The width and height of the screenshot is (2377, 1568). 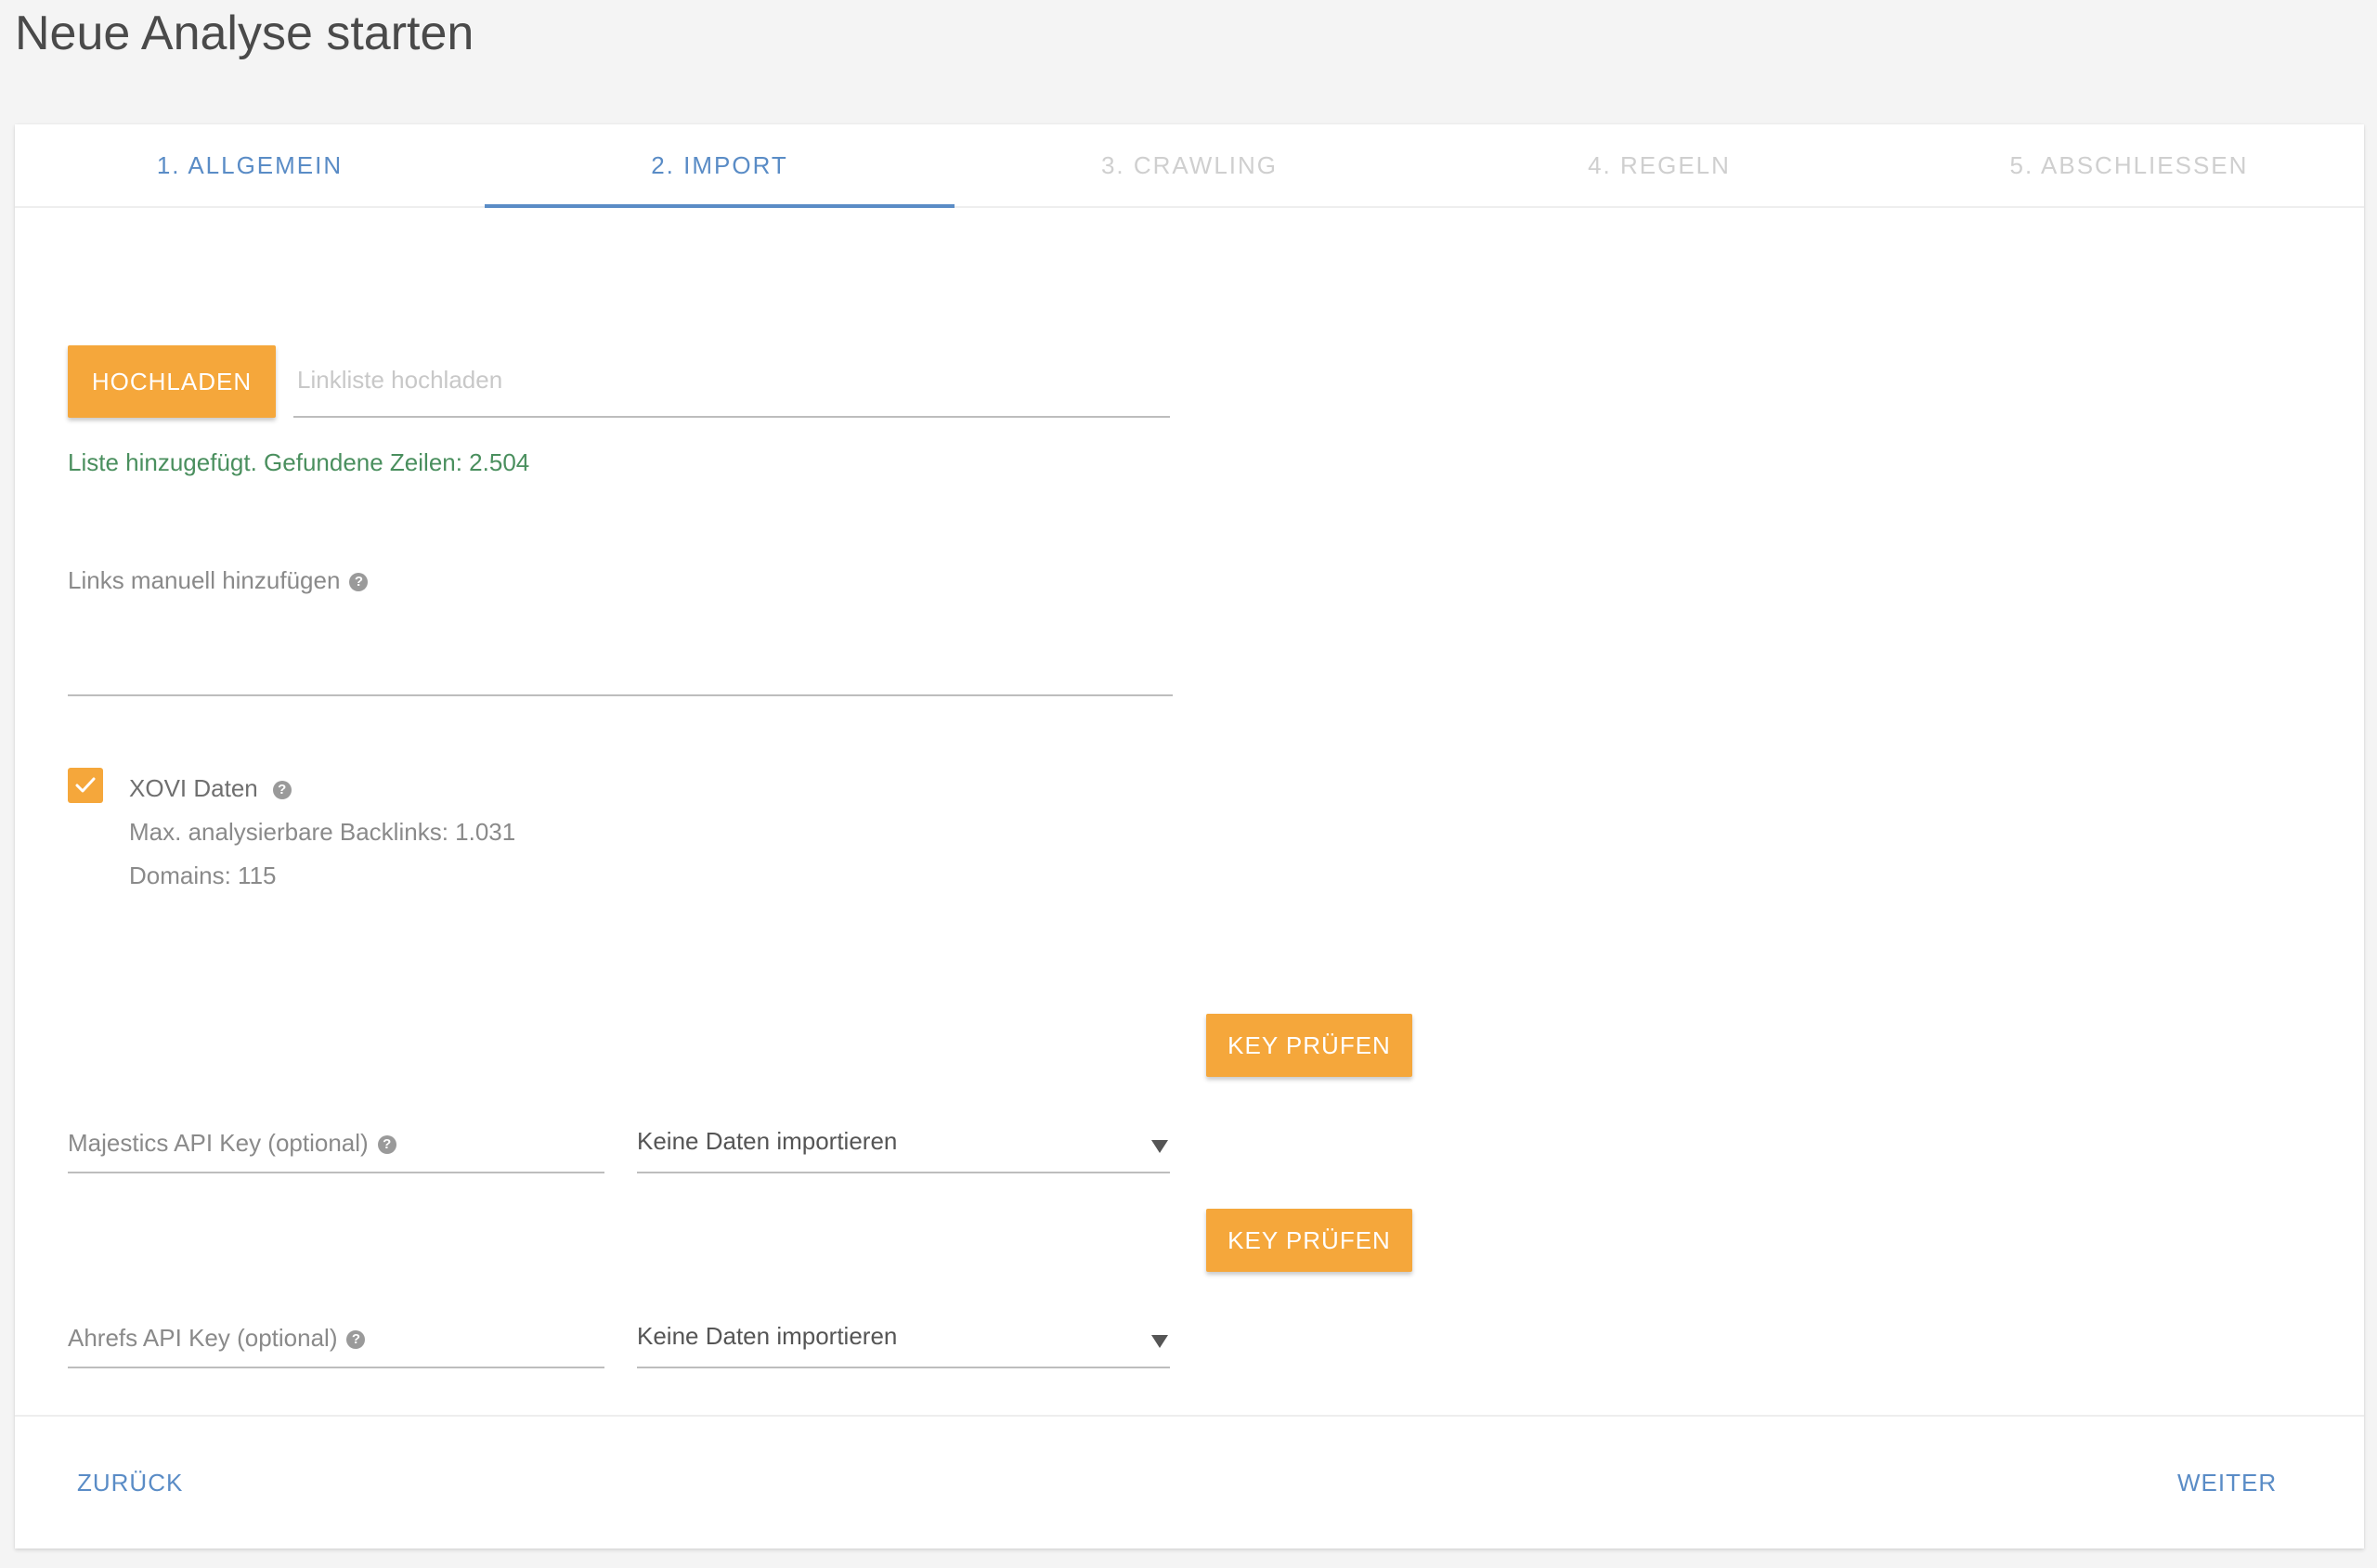 I want to click on xovi-checkbox, so click(x=85, y=785).